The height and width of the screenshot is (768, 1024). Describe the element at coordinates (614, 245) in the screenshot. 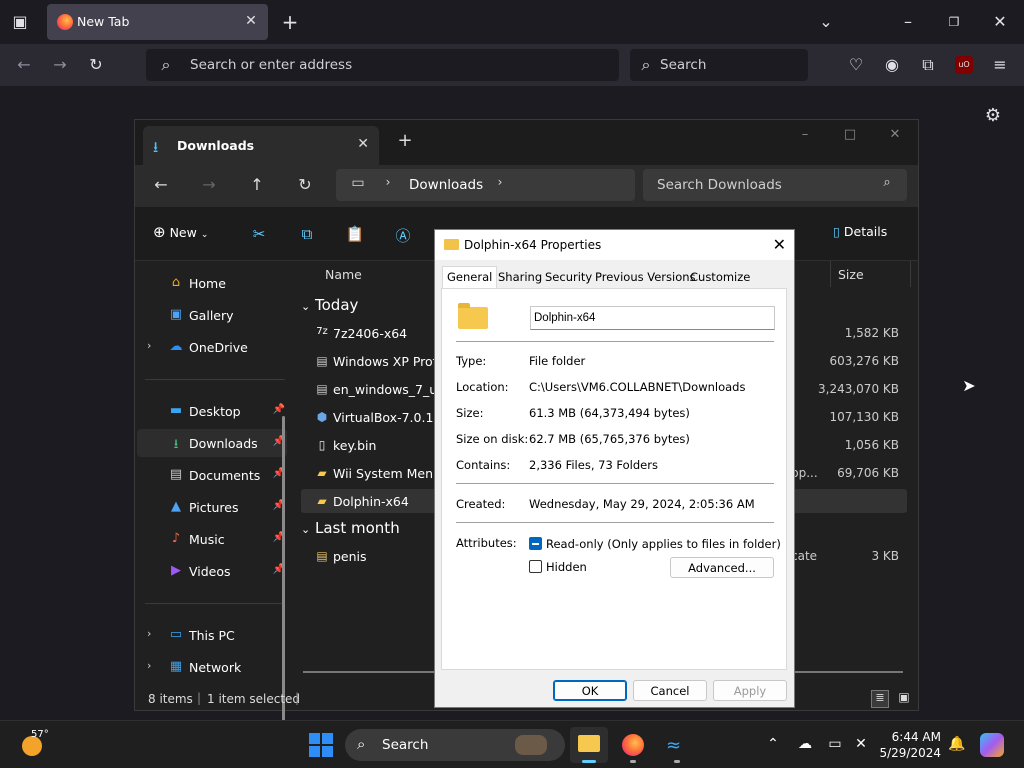

I see `dialog-titlebar: Dolphin-x64 Properties ✕` at that location.